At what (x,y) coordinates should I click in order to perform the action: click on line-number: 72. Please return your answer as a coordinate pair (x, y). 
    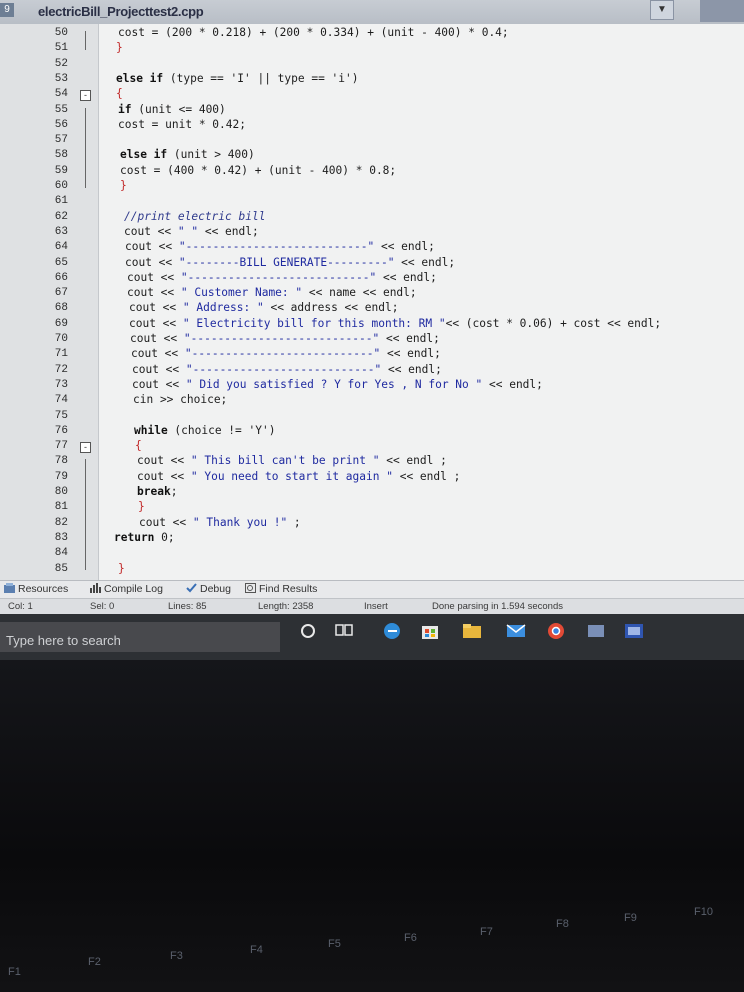
    Looking at the image, I should click on (61, 369).